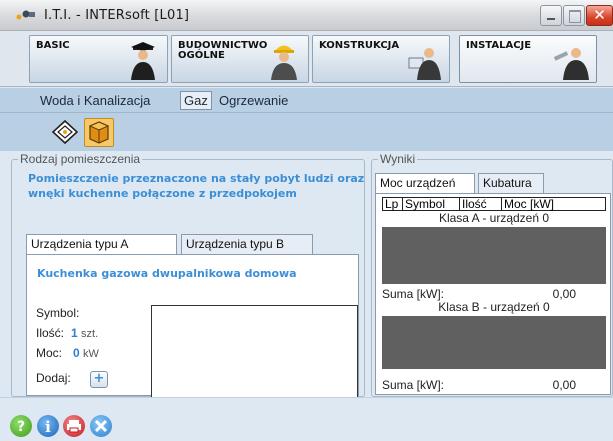 This screenshot has height=441, width=613. I want to click on klasa-a-list, so click(494, 255).